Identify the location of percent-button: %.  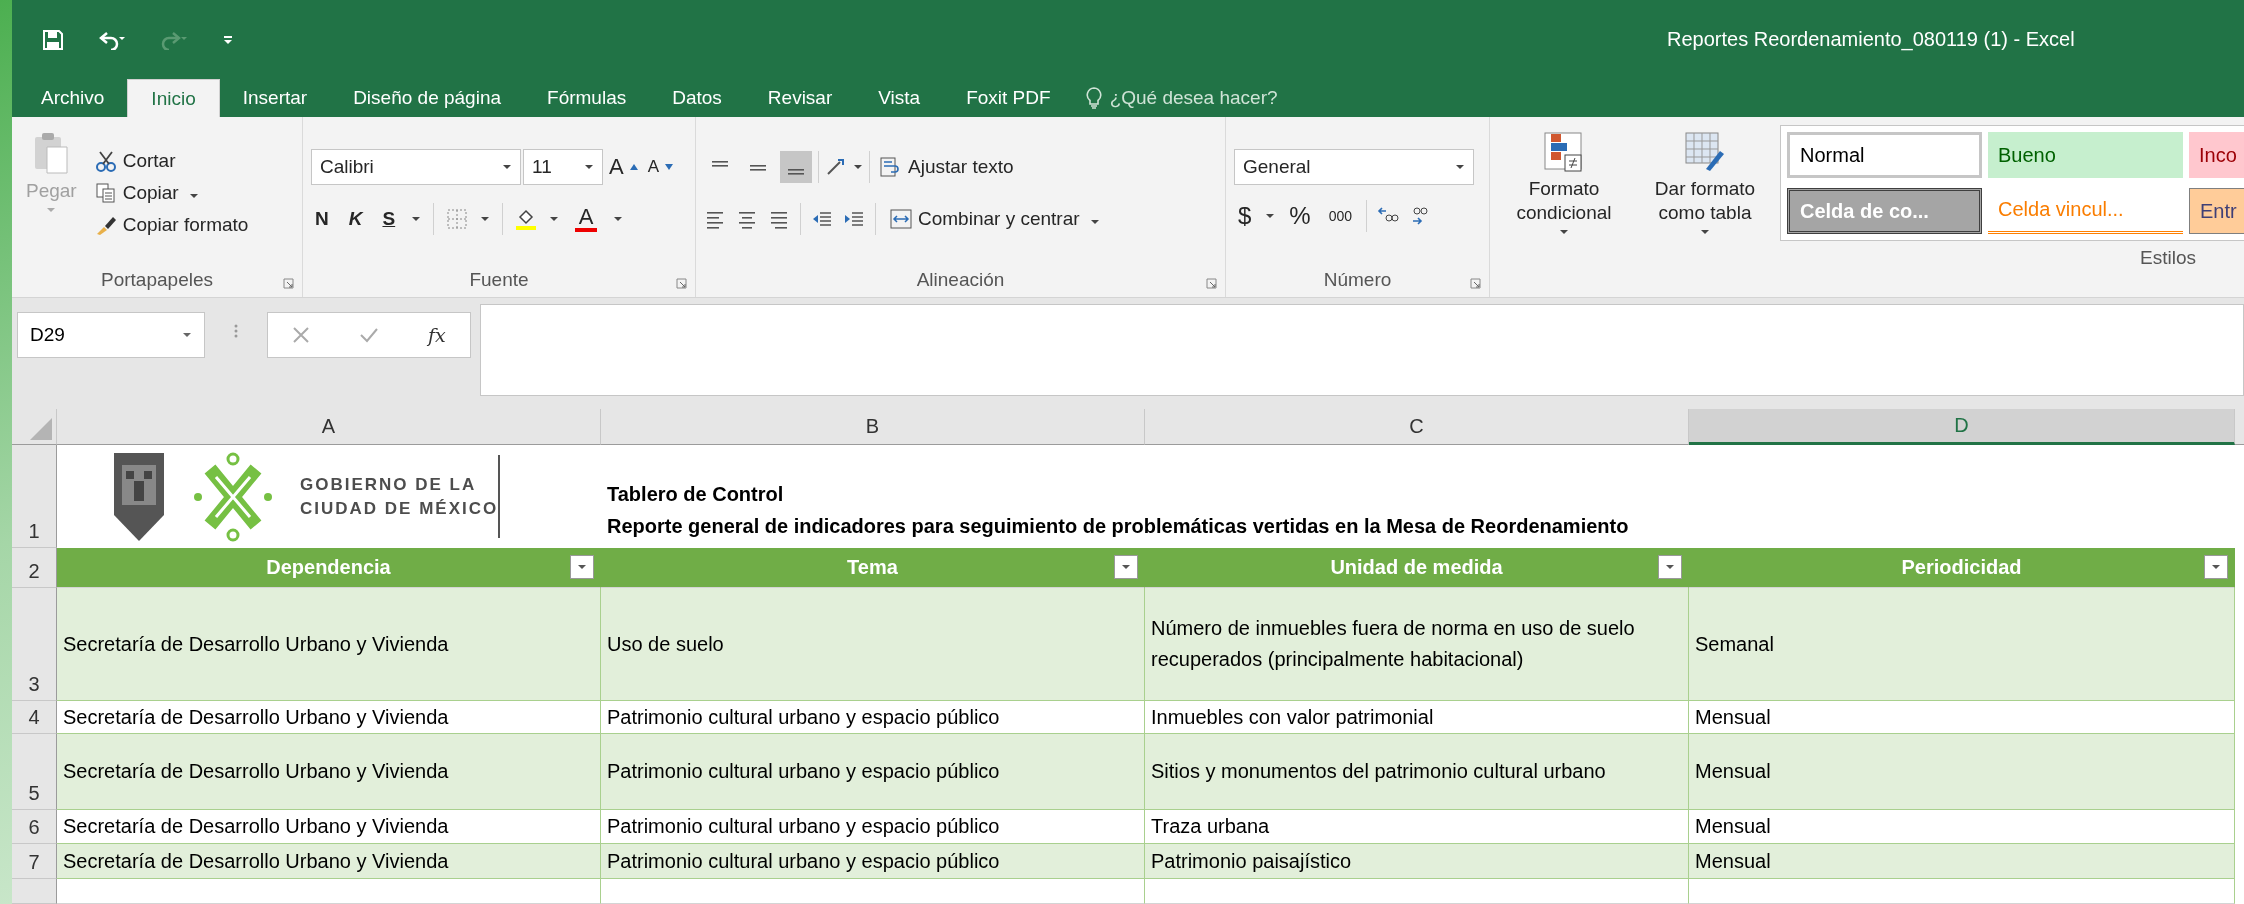
(1300, 216).